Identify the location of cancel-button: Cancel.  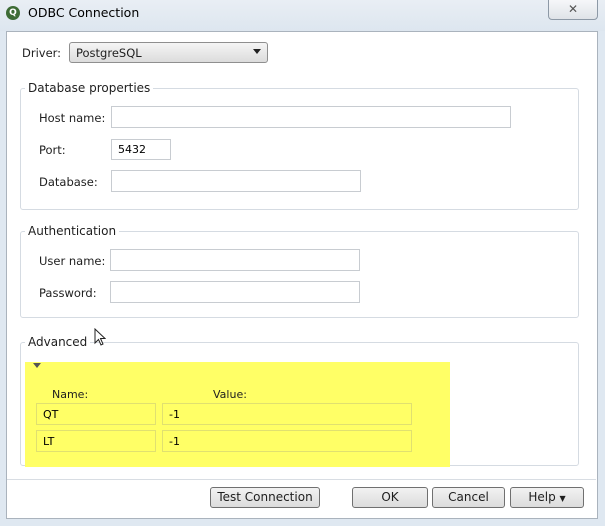
(468, 497).